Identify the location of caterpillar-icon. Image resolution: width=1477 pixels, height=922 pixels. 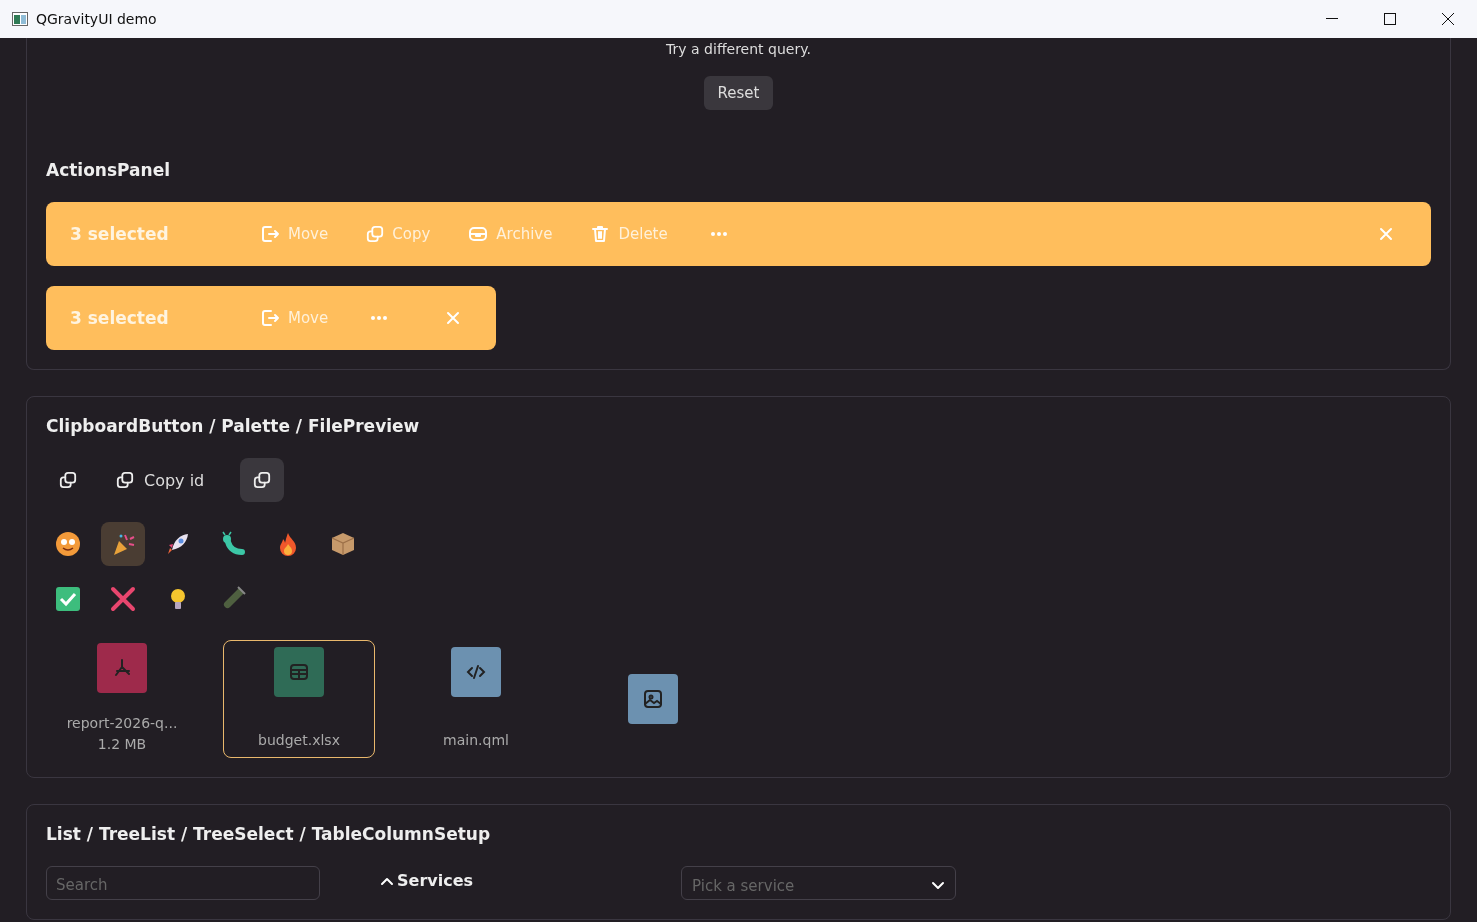
(233, 544).